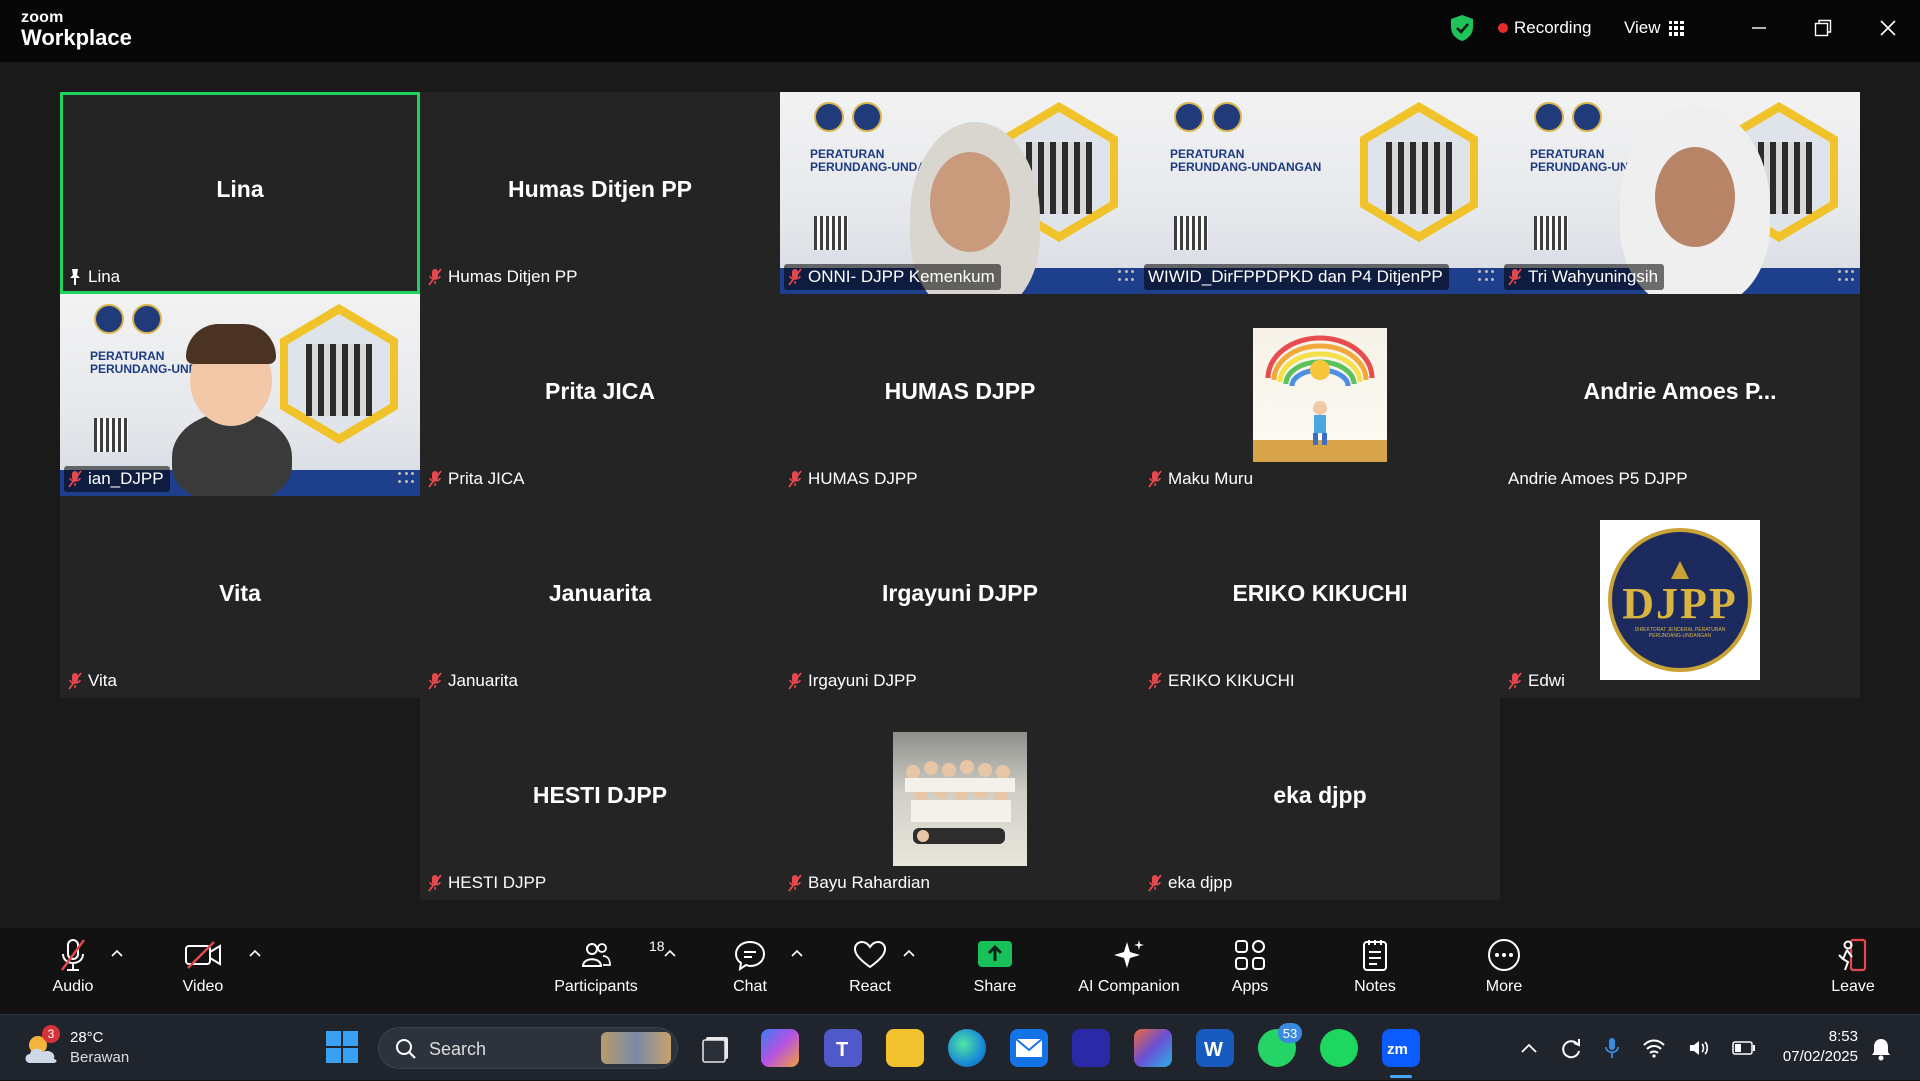 This screenshot has height=1081, width=1920. I want to click on participant-tile: Lina Lina, so click(240, 193).